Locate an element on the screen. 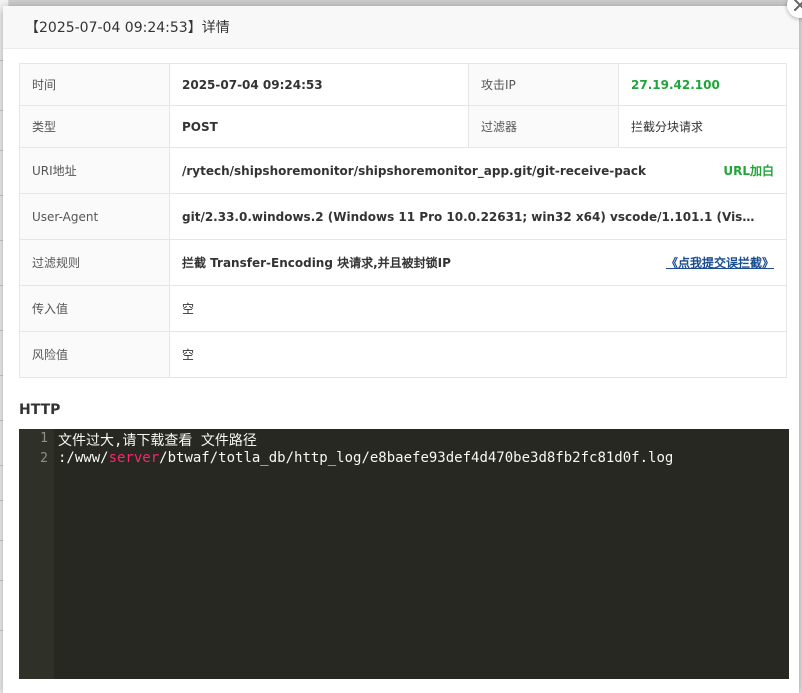 The width and height of the screenshot is (802, 693). rule-label: 过滤规则 is located at coordinates (94, 262).